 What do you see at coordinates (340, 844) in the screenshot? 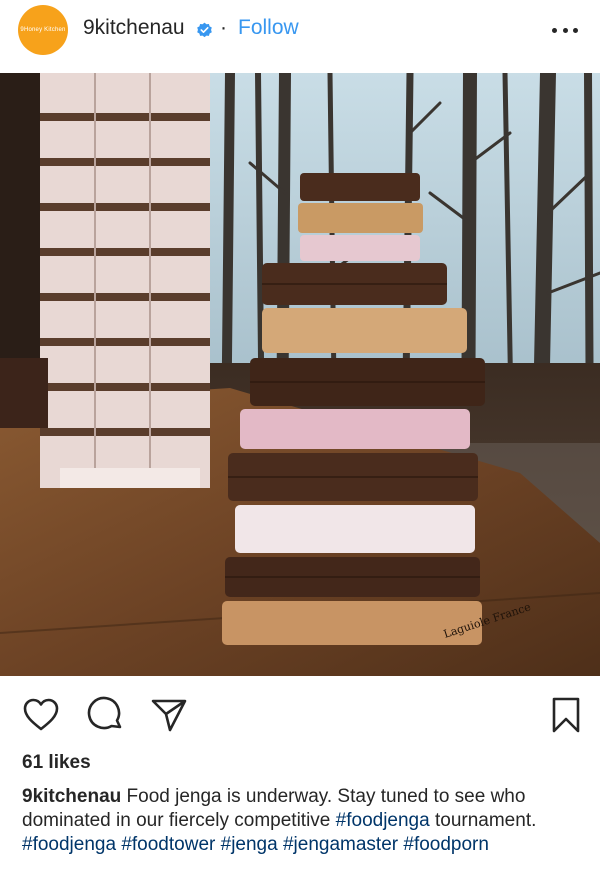
I see `hashtag-link: #jengamaster` at bounding box center [340, 844].